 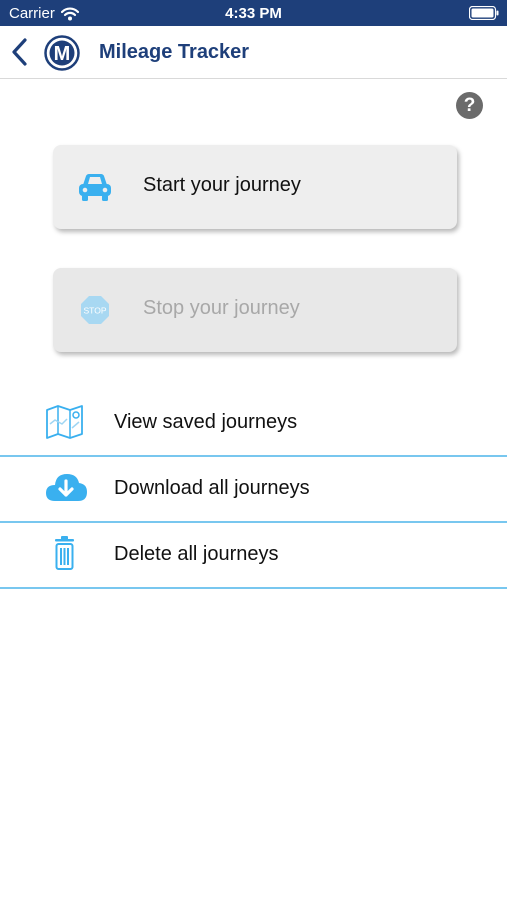 I want to click on trash-icon, so click(x=64, y=553).